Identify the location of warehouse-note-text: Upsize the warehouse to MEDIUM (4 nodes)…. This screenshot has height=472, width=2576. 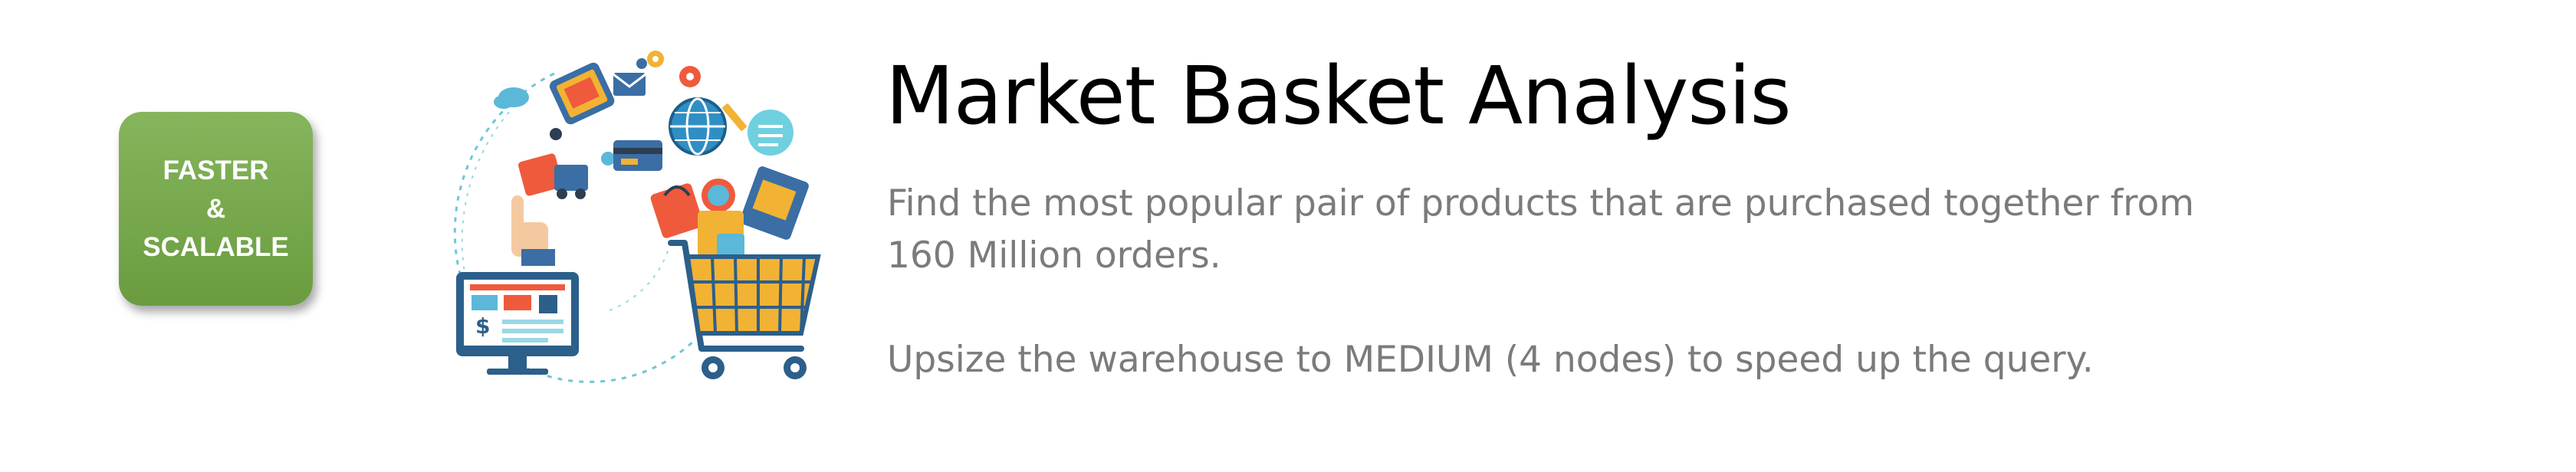
(1491, 360).